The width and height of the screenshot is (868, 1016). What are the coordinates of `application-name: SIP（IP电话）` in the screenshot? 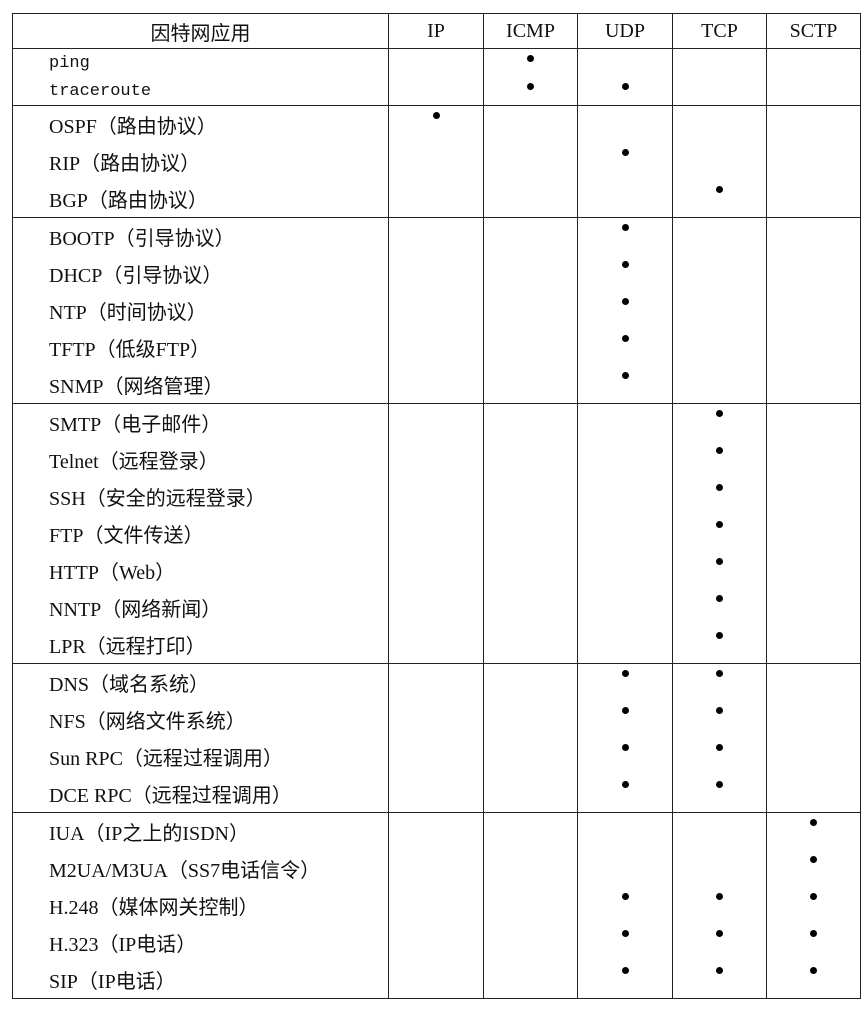 It's located at (200, 980).